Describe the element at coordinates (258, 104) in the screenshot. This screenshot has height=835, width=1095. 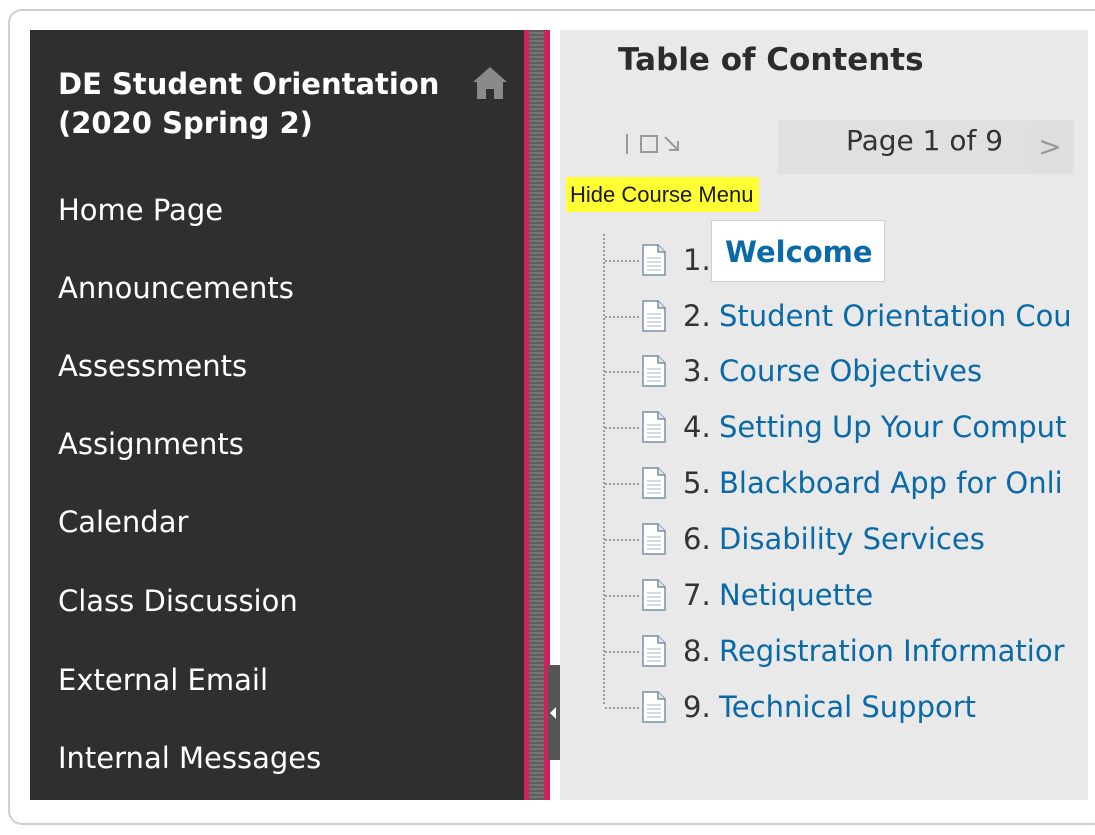
I see `course-title: DE Student Orientation (2020 Spring 2)` at that location.